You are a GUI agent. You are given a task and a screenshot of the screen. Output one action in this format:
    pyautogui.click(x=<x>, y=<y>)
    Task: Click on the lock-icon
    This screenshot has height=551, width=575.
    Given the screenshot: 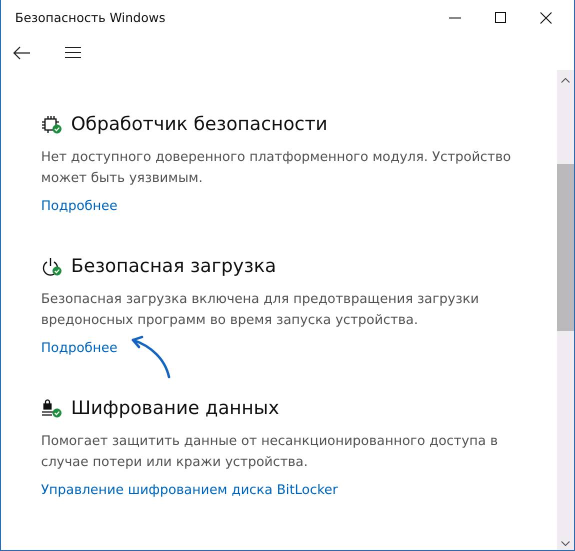 What is the action you would take?
    pyautogui.click(x=52, y=408)
    